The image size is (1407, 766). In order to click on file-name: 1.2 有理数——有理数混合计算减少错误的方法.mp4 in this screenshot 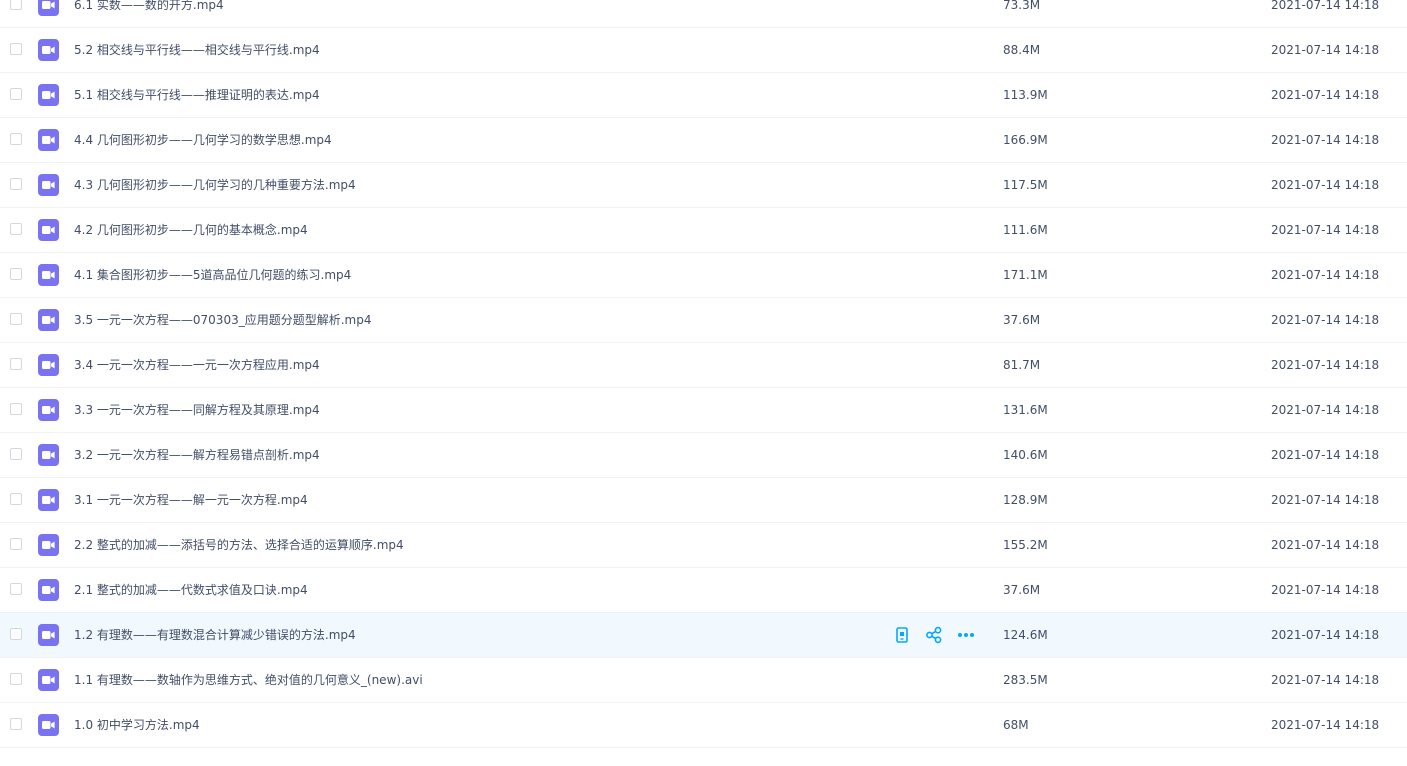, I will do `click(215, 635)`.